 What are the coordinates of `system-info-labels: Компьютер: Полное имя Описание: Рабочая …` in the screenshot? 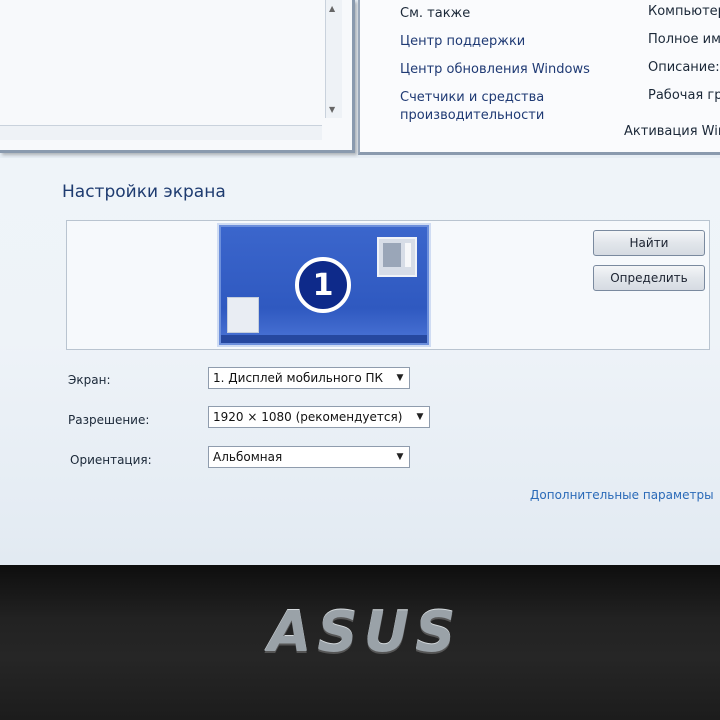 It's located at (684, 60).